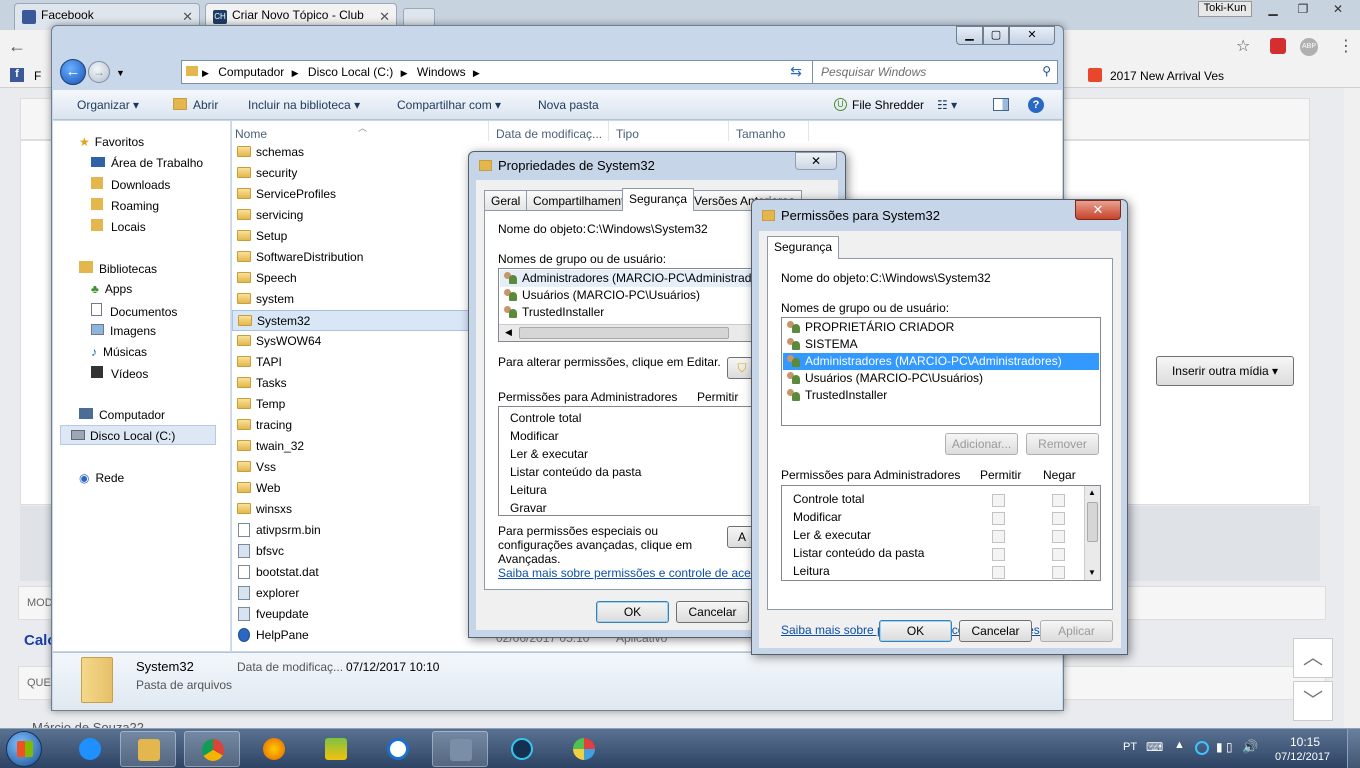 Image resolution: width=1360 pixels, height=768 pixels. I want to click on organize-button: Organizar ▾, so click(108, 105).